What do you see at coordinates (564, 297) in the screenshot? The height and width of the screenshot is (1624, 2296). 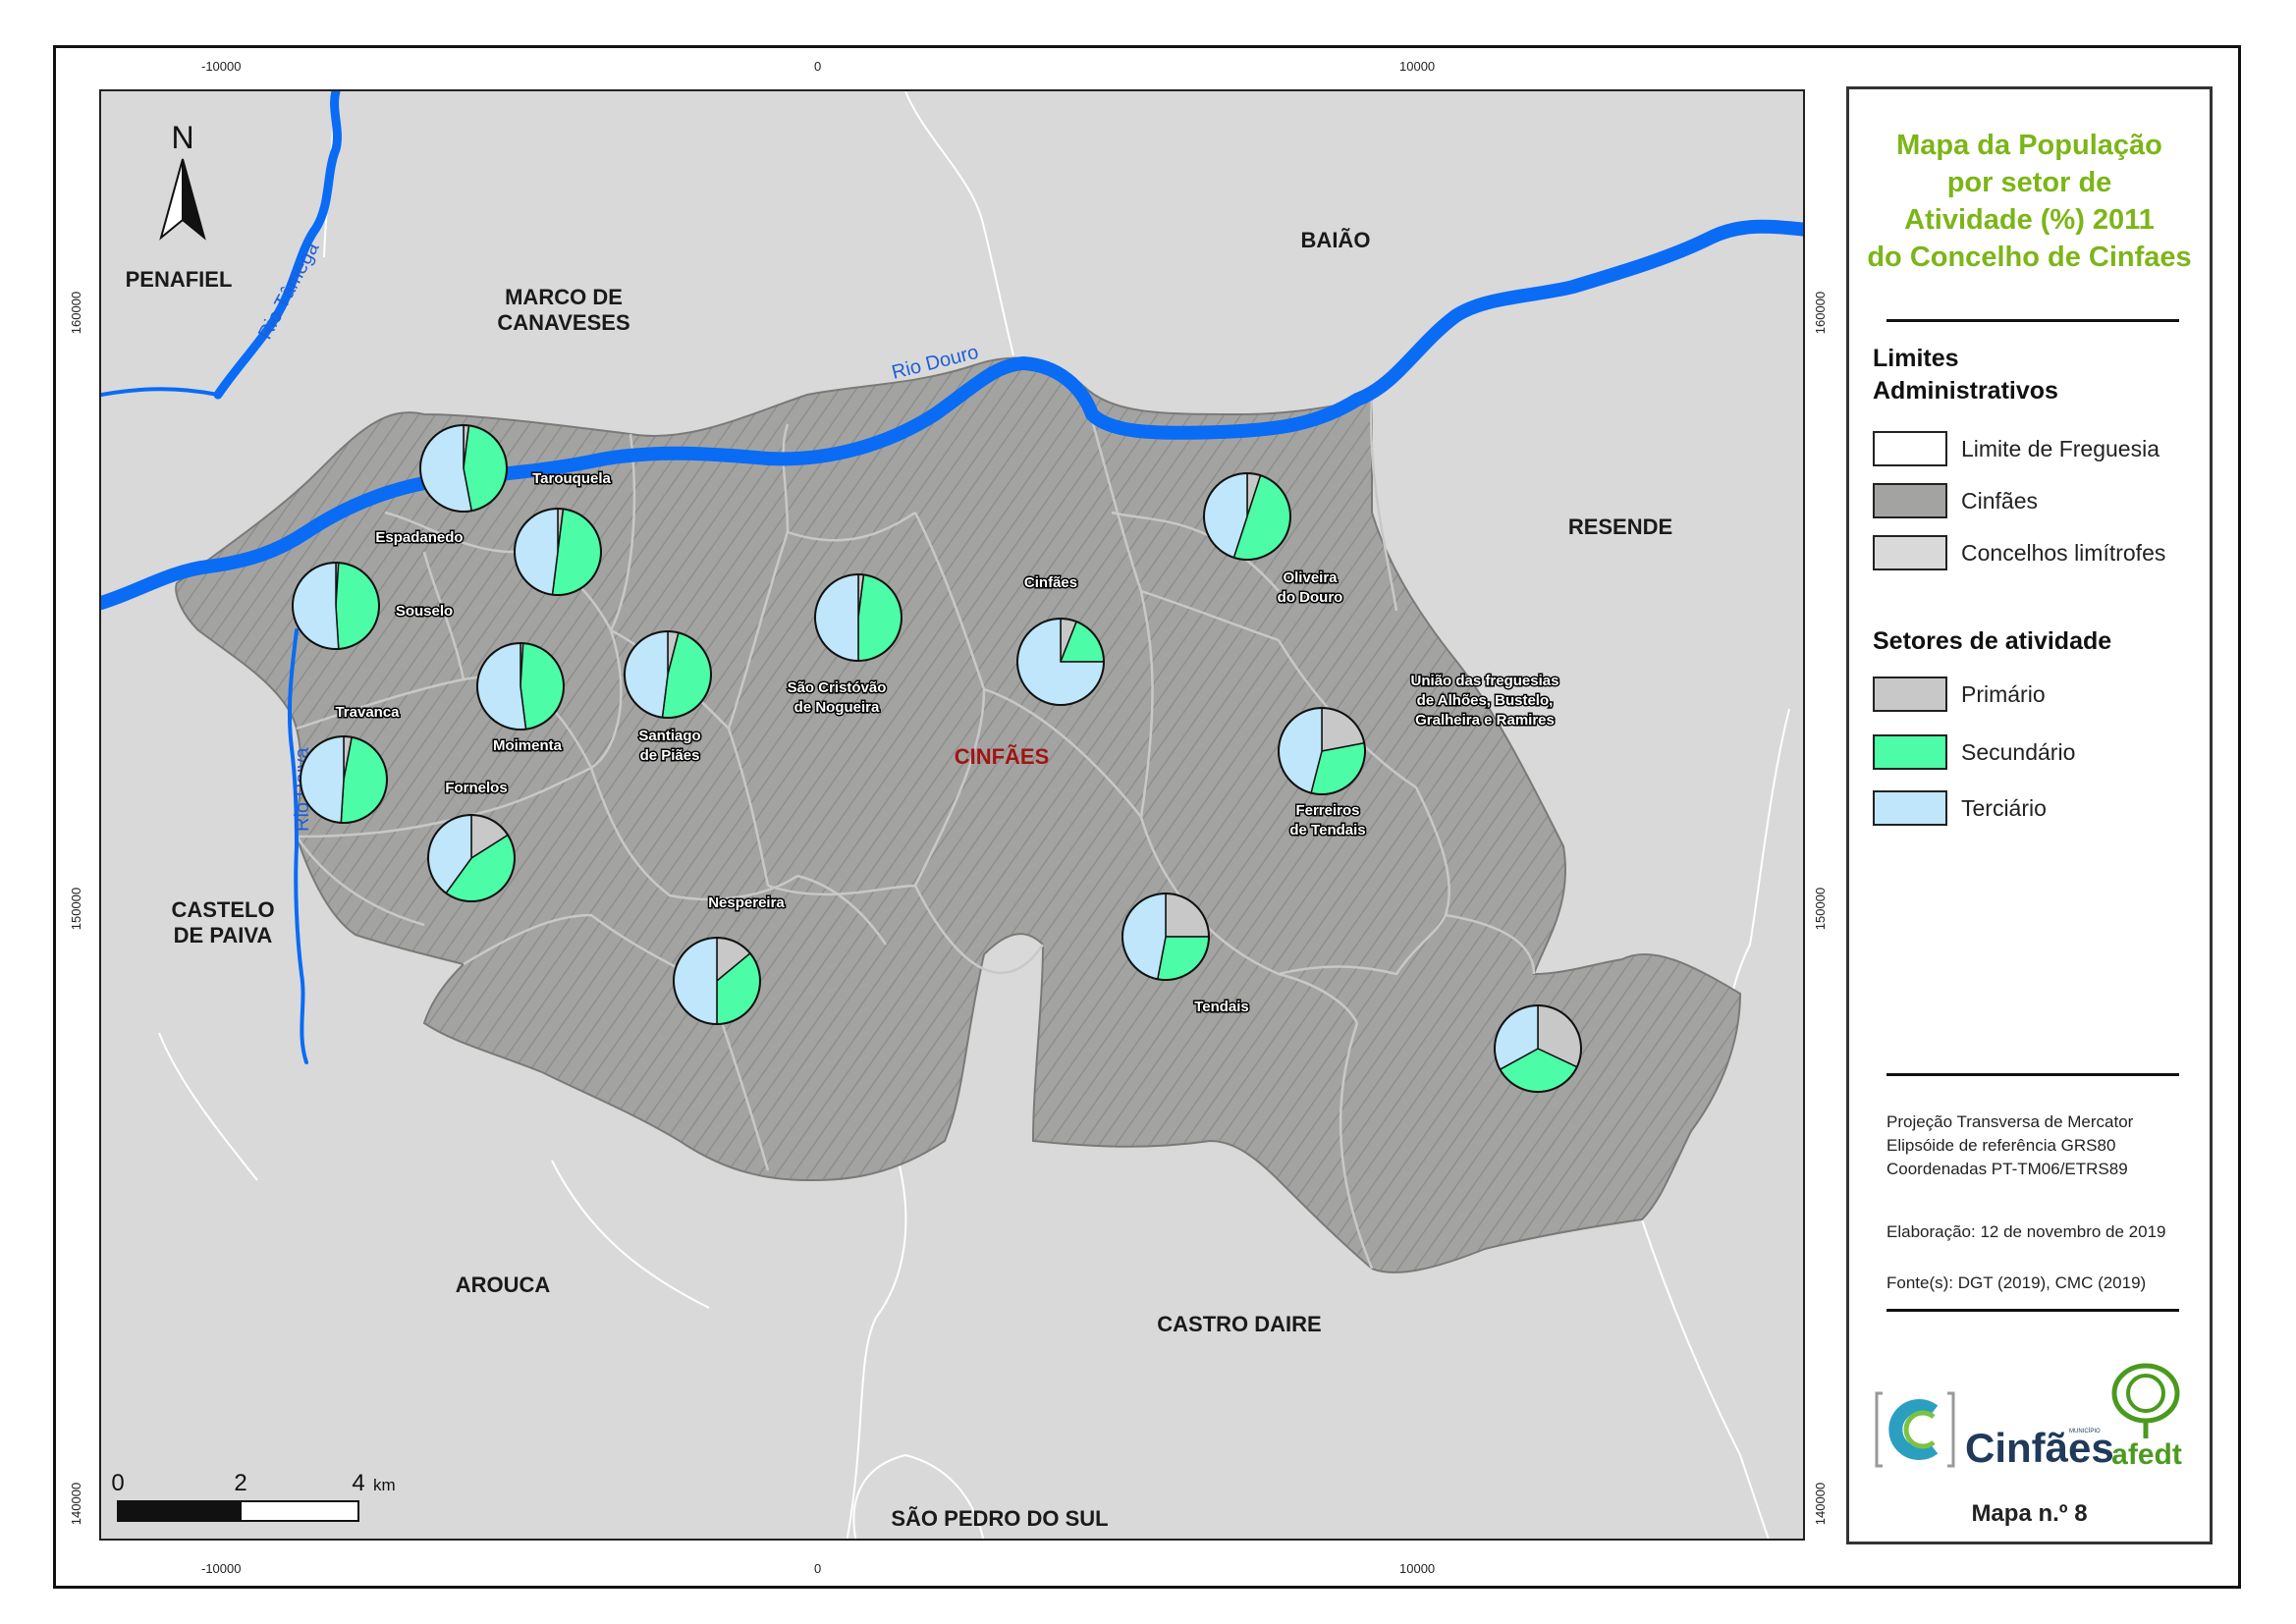 I see `label-marco: MARCO DE` at bounding box center [564, 297].